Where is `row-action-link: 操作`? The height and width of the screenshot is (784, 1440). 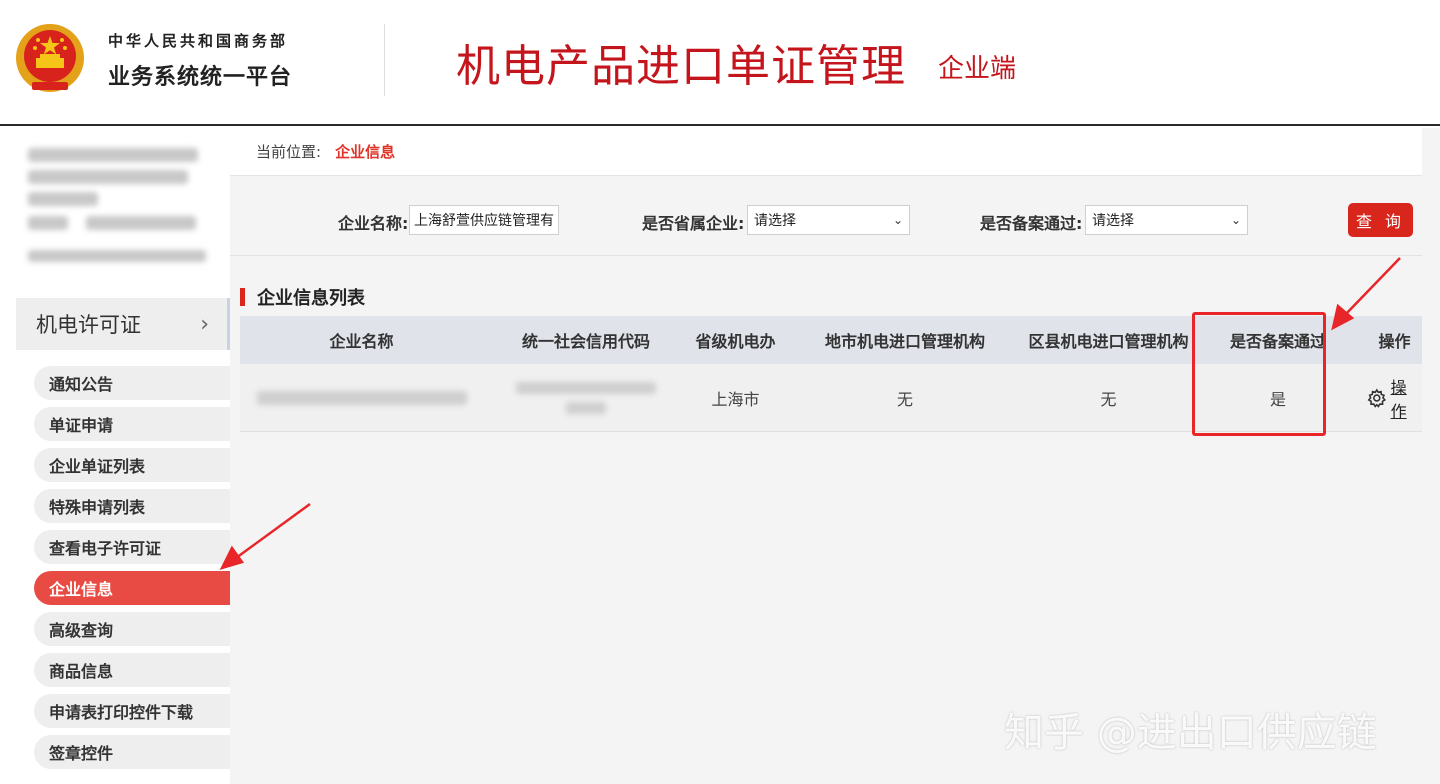
row-action-link: 操作 is located at coordinates (1394, 398).